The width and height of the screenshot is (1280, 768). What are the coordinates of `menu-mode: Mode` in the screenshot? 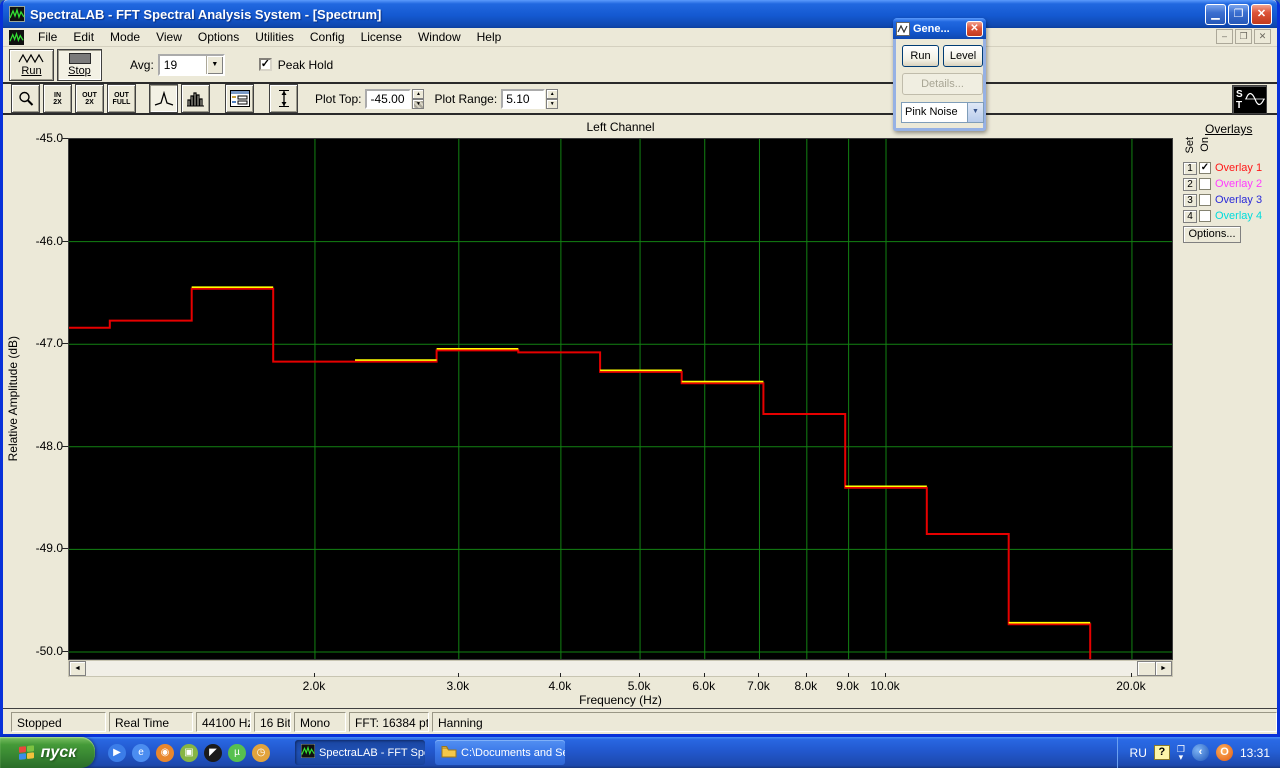 It's located at (125, 37).